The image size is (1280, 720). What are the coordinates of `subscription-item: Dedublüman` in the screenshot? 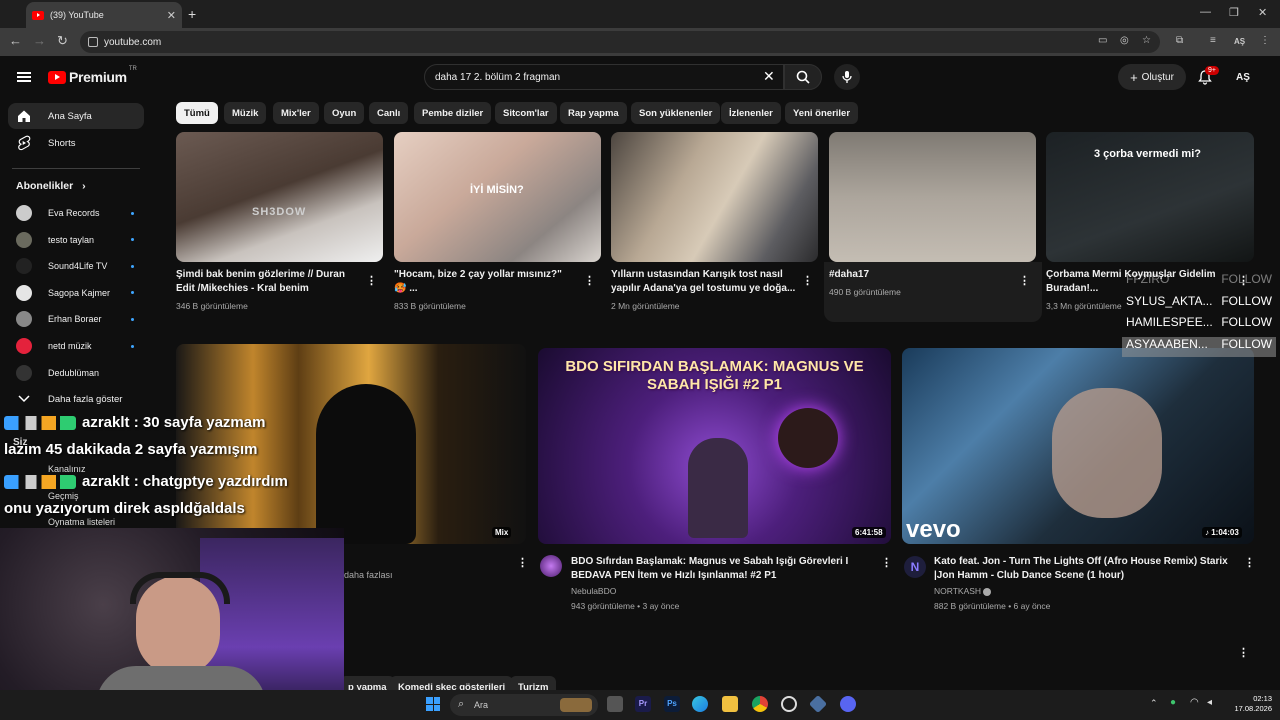 It's located at (80, 373).